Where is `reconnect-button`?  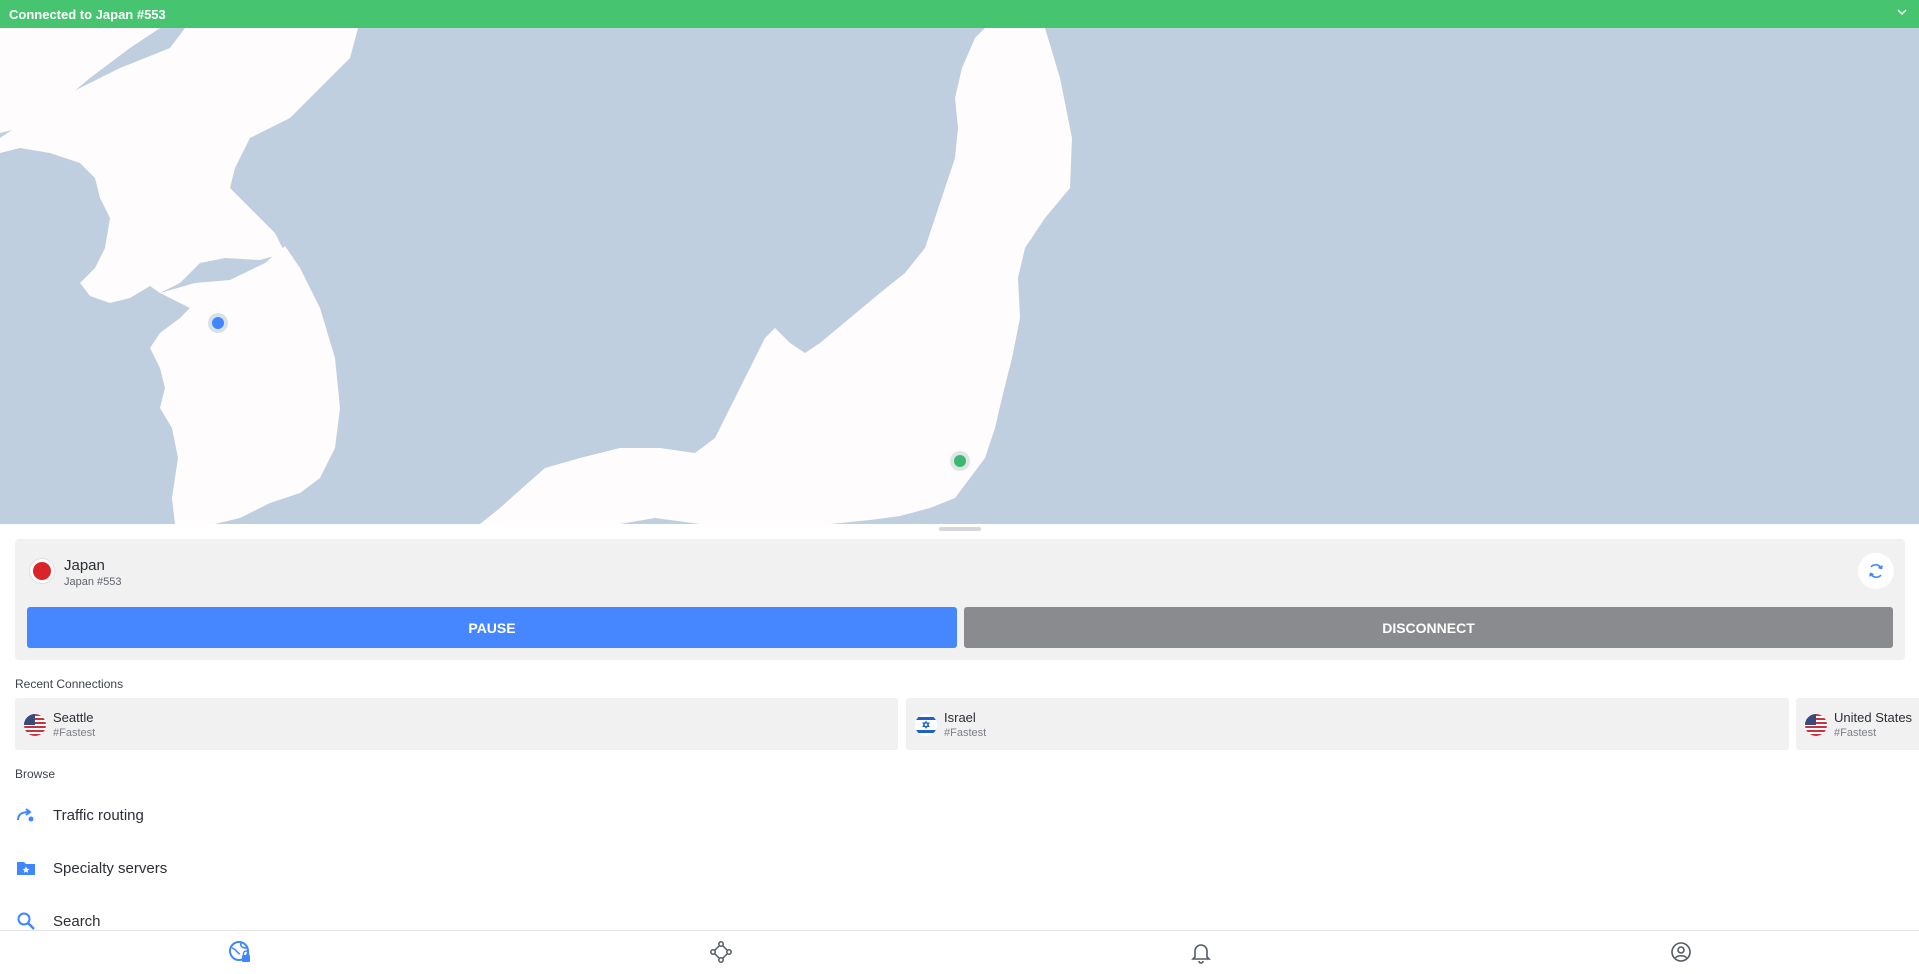 reconnect-button is located at coordinates (1876, 571).